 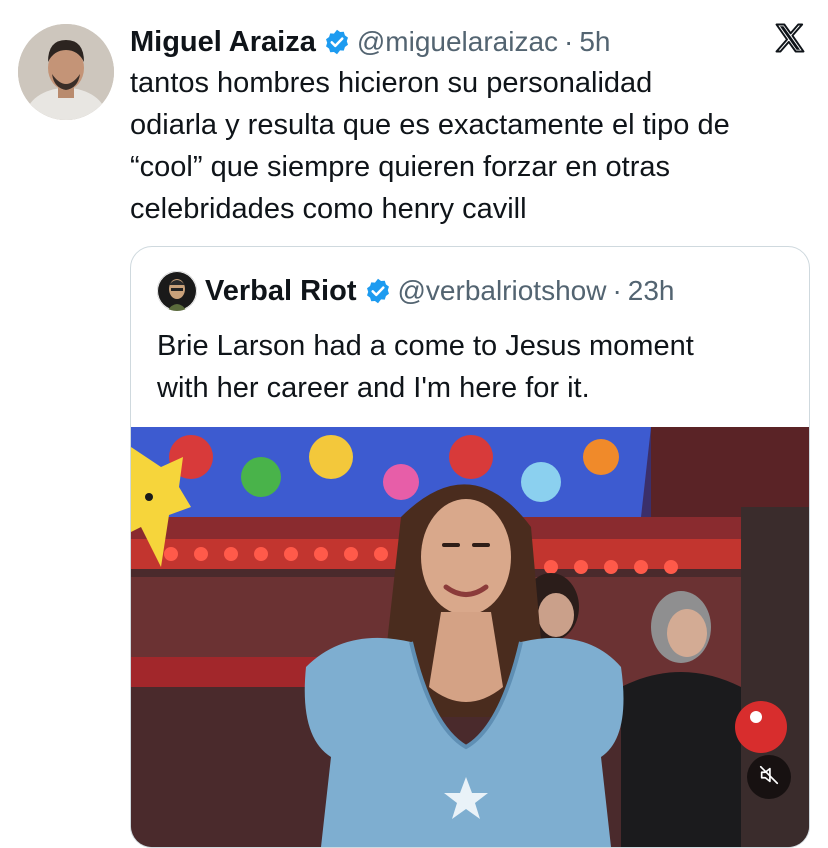 I want to click on quoted-author-avatar, so click(x=177, y=291).